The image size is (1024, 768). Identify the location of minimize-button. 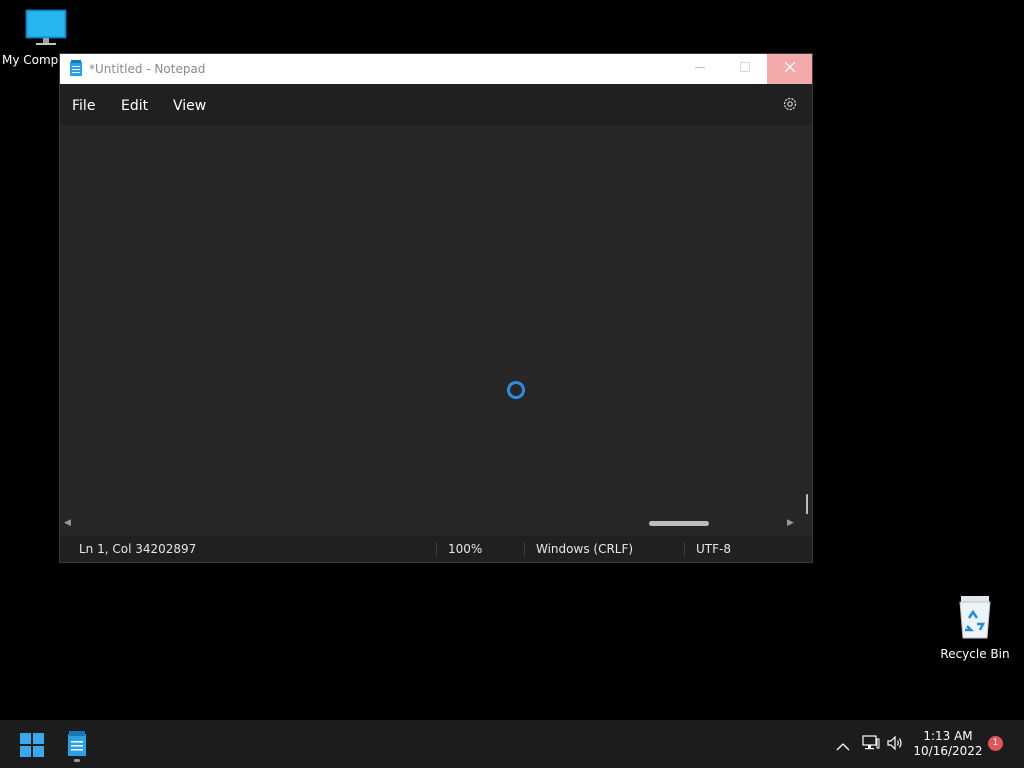
(699, 69).